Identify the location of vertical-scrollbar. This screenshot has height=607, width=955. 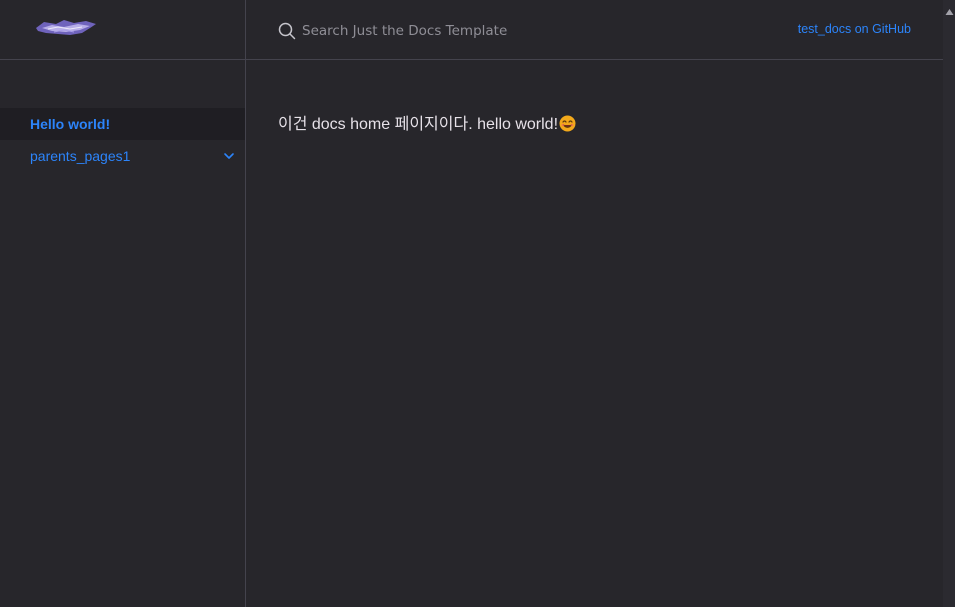
(949, 303).